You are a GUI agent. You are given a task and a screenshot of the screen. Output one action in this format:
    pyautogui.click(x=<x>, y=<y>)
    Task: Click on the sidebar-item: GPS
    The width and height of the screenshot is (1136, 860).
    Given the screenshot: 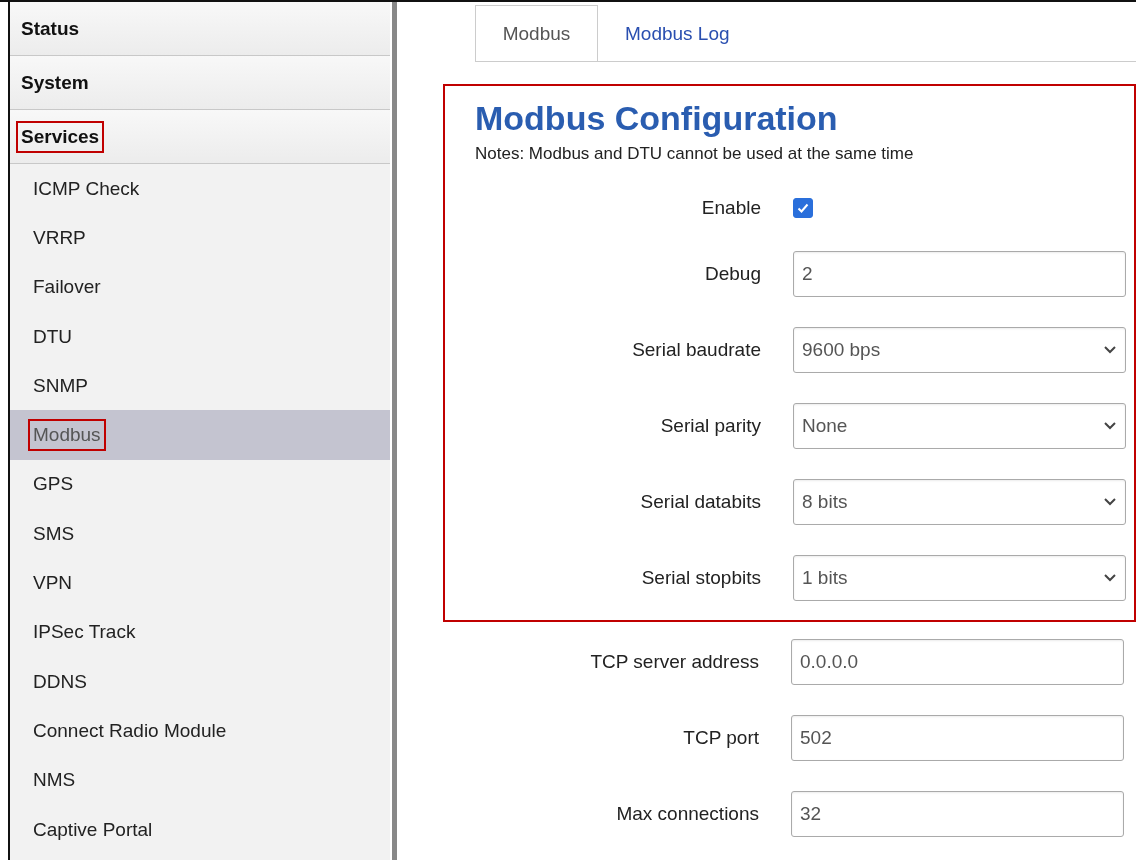 What is the action you would take?
    pyautogui.click(x=53, y=484)
    